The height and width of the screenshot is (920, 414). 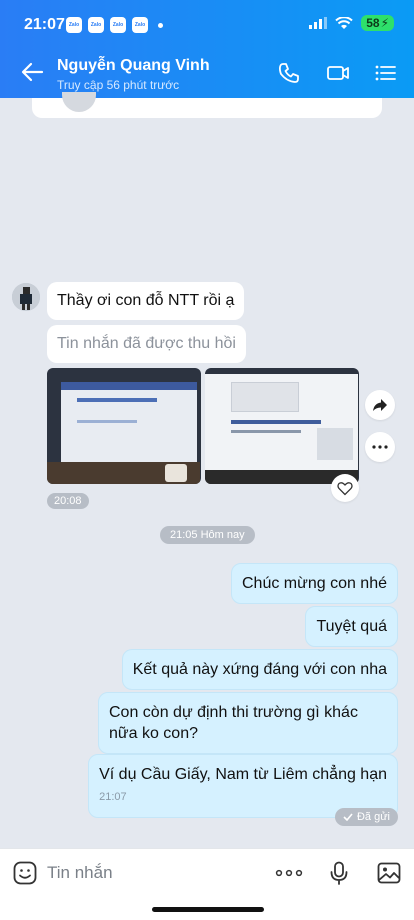 I want to click on chat-nav: Nguyễn Quang Vinh Truy cập 56 phút trước, so click(x=207, y=73).